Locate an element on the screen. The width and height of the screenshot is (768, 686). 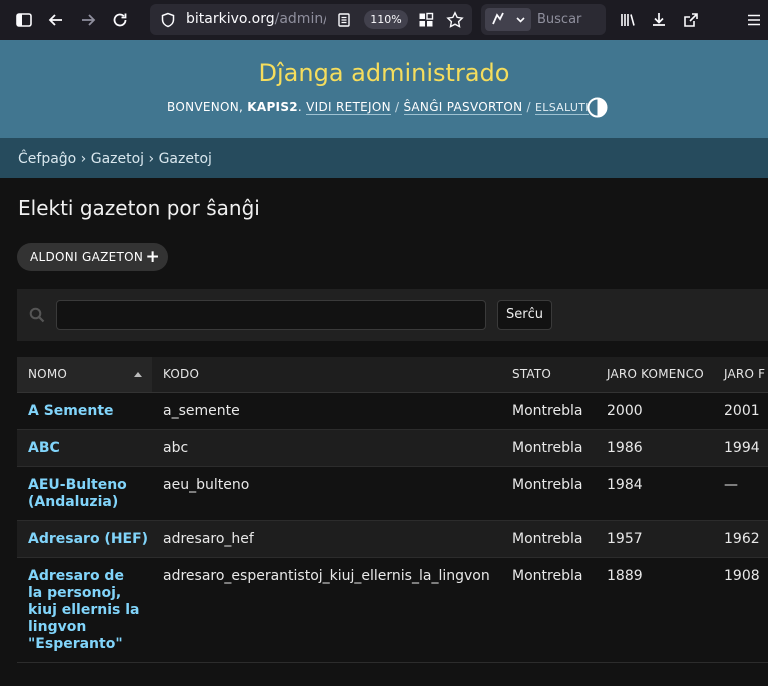
back-icon is located at coordinates (56, 20).